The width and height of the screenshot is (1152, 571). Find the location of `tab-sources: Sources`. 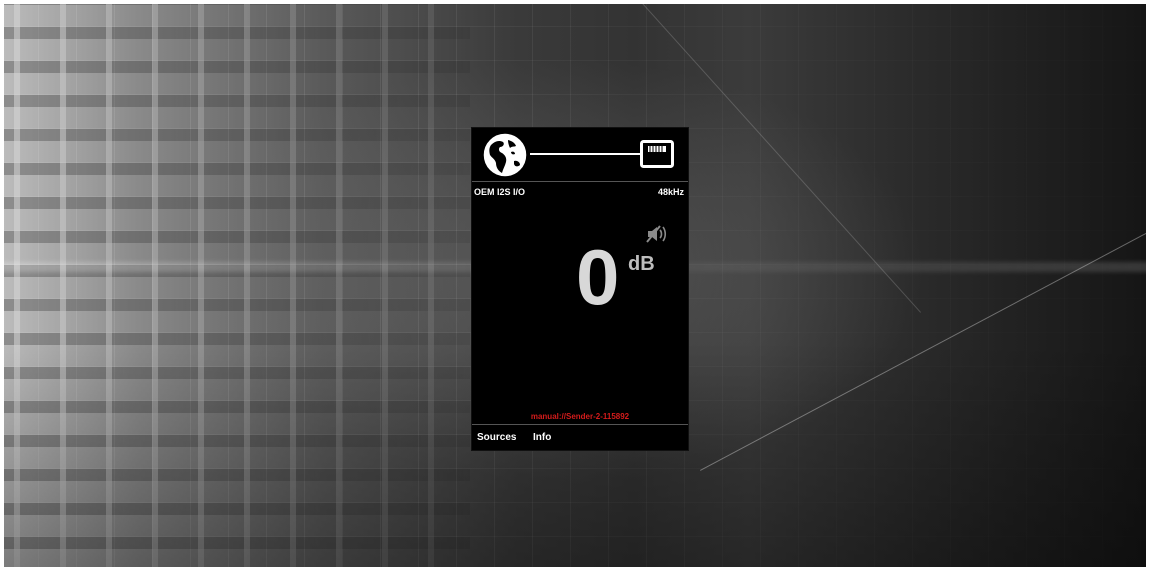

tab-sources: Sources is located at coordinates (496, 437).